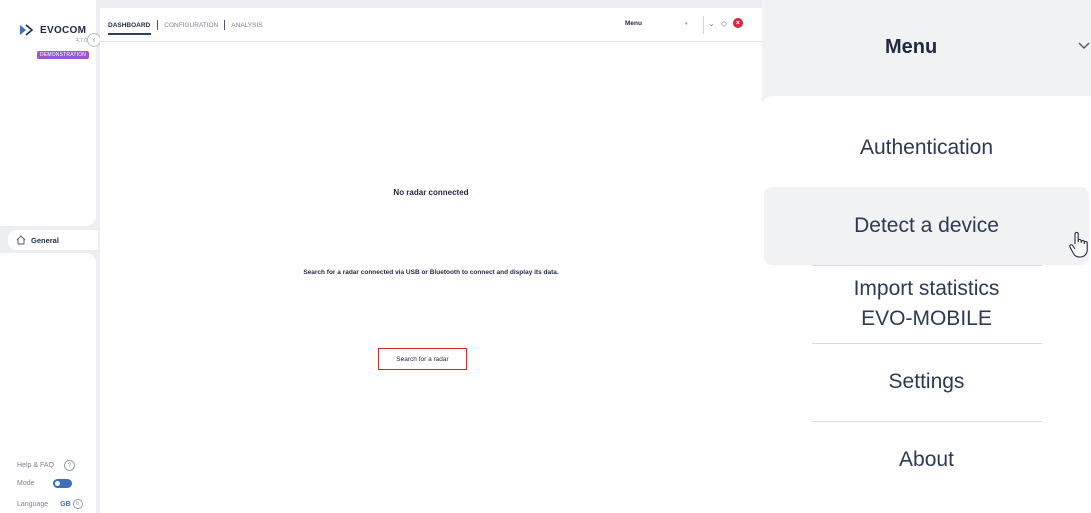 This screenshot has width=1091, height=513. I want to click on menu-item-label: Authentication, so click(926, 147).